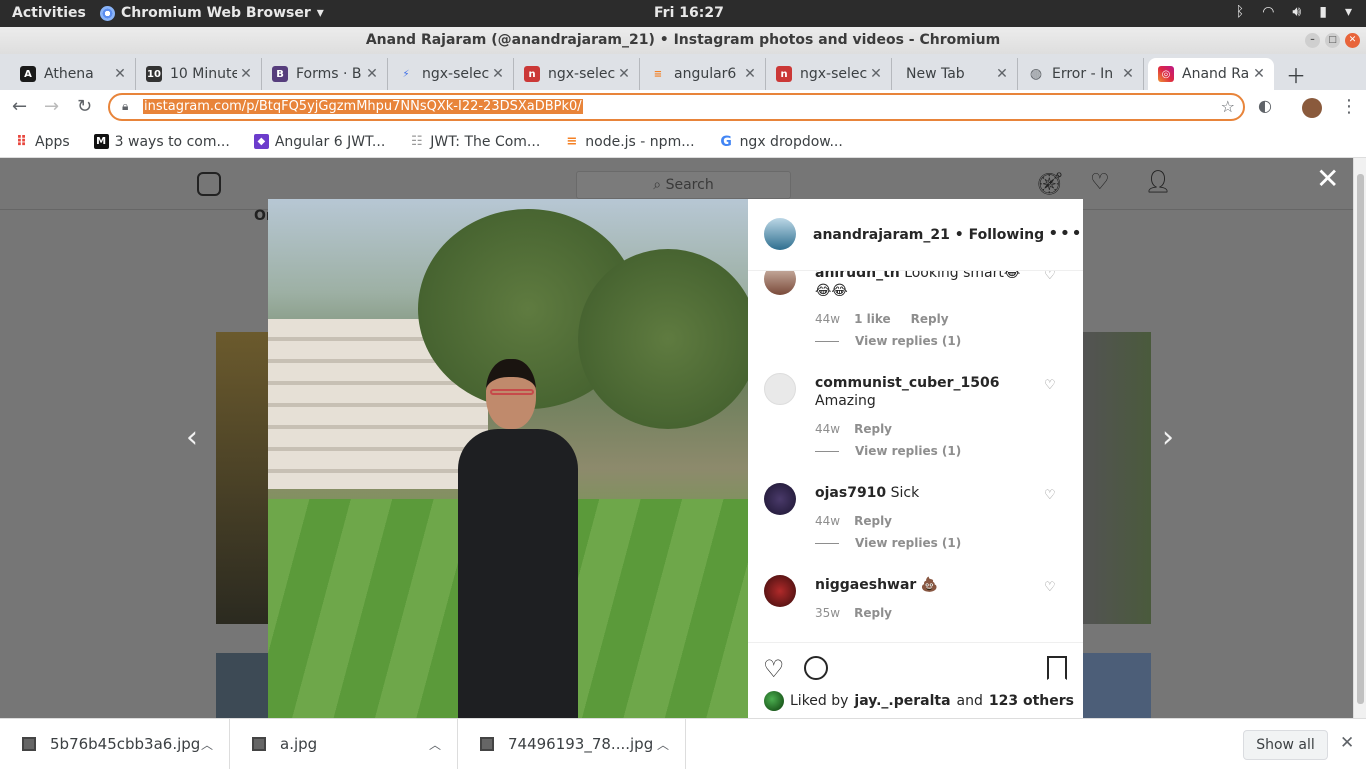 Image resolution: width=1366 pixels, height=769 pixels. Describe the element at coordinates (1312, 108) in the screenshot. I see `profile-avatar` at that location.